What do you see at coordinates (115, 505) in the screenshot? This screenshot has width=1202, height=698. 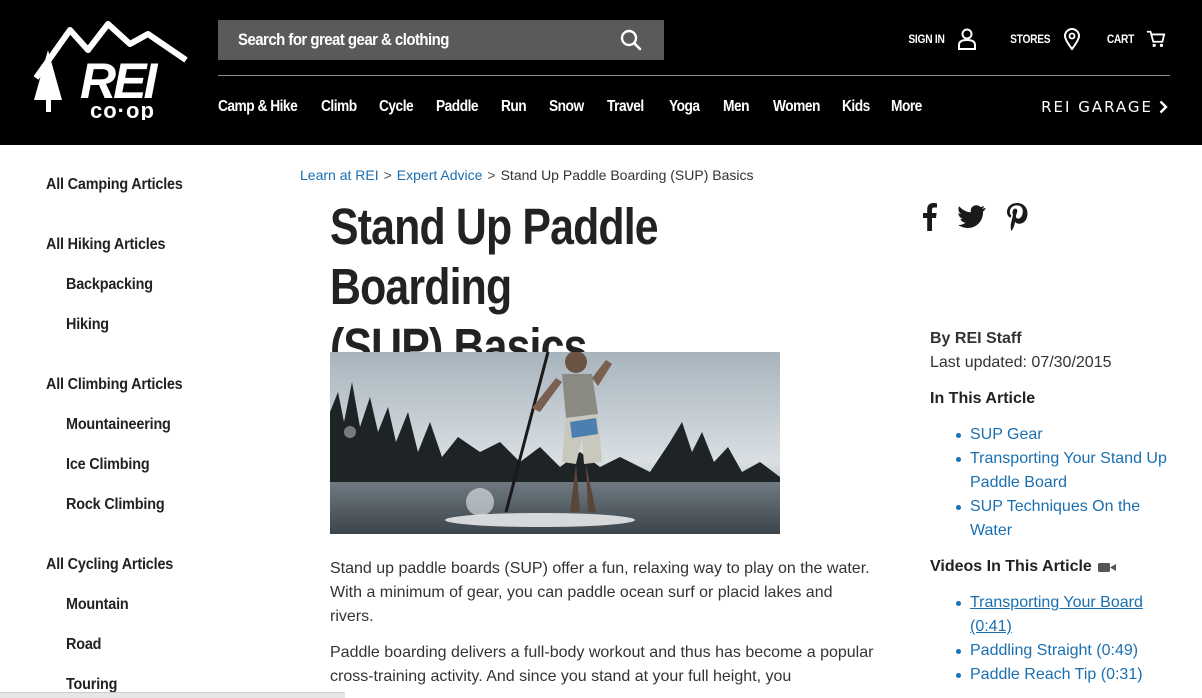 I see `sidebar-item-rock-climbing: Rock Climbing` at bounding box center [115, 505].